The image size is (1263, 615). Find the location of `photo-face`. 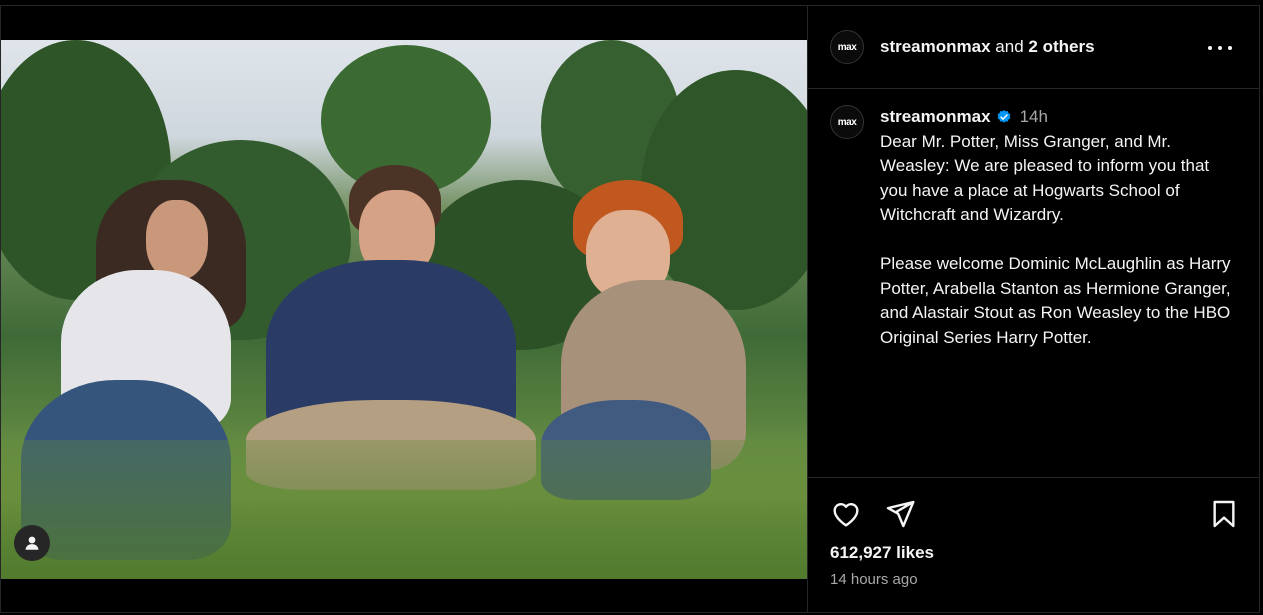

photo-face is located at coordinates (177, 240).